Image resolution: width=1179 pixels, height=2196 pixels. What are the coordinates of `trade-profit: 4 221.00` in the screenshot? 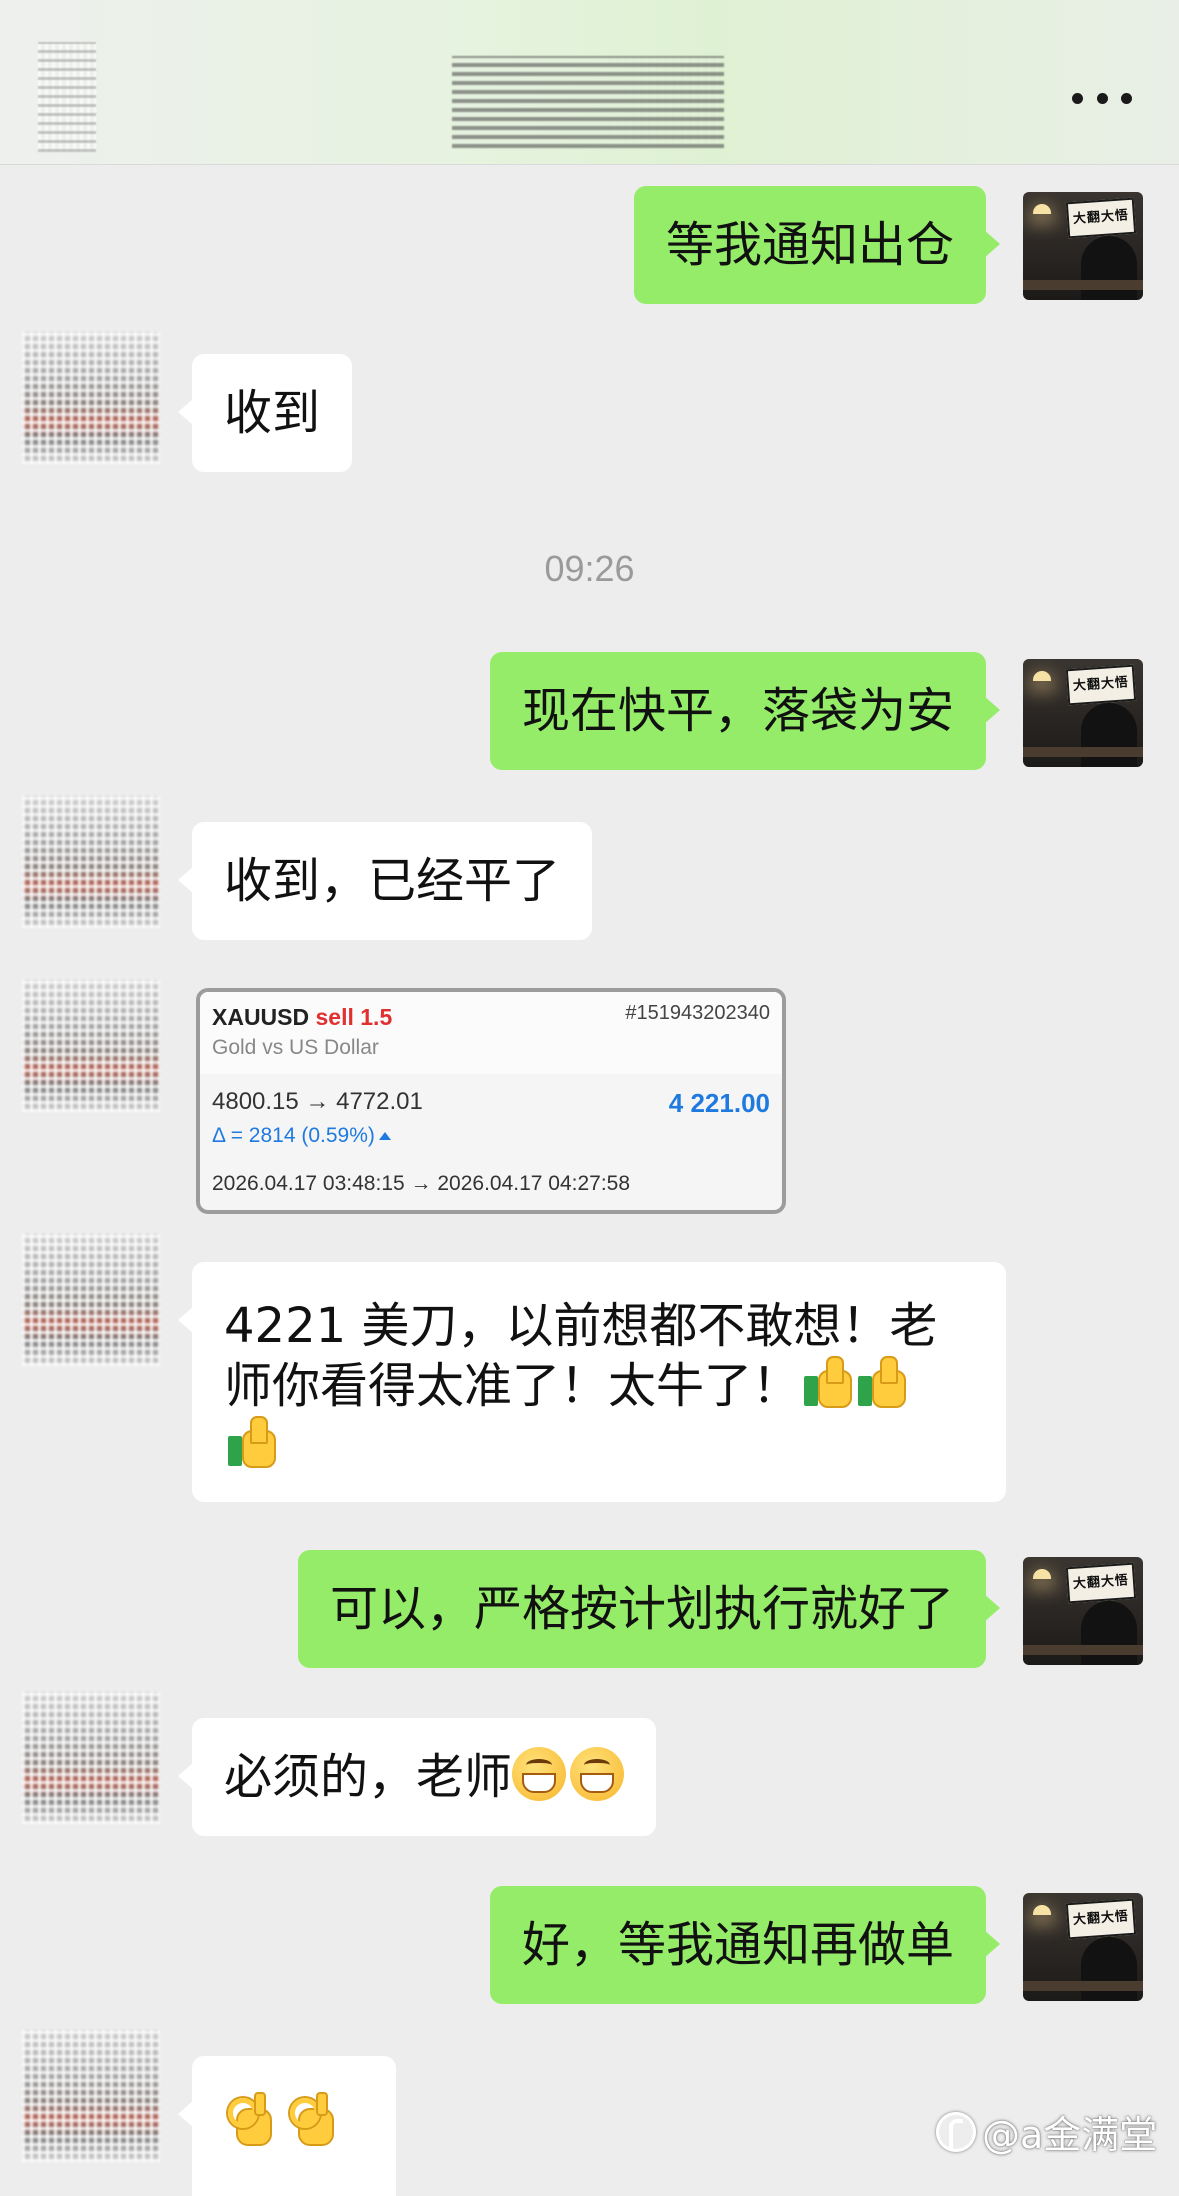 It's located at (719, 1103).